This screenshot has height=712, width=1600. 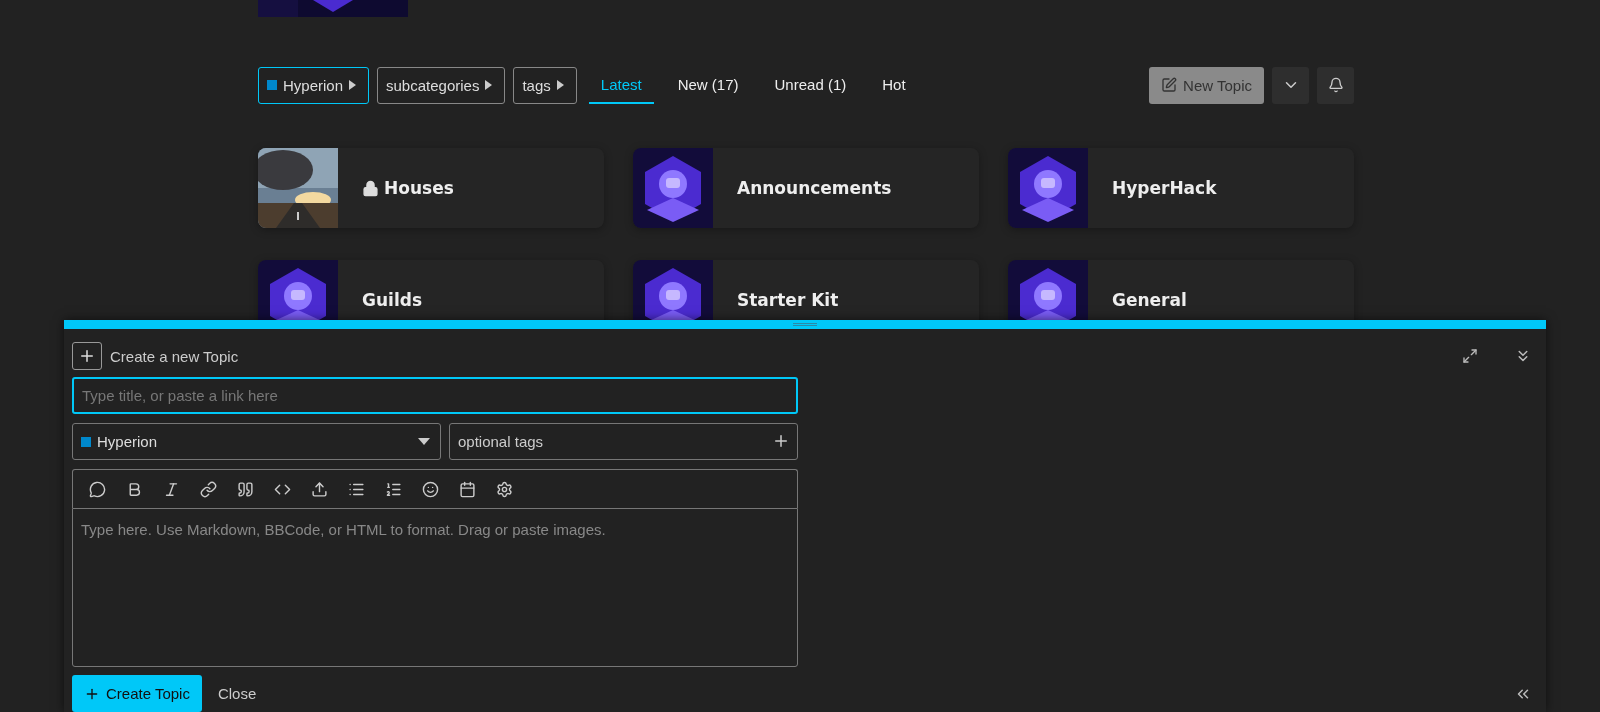 What do you see at coordinates (137, 693) in the screenshot?
I see `create-topic-button: Create Topic` at bounding box center [137, 693].